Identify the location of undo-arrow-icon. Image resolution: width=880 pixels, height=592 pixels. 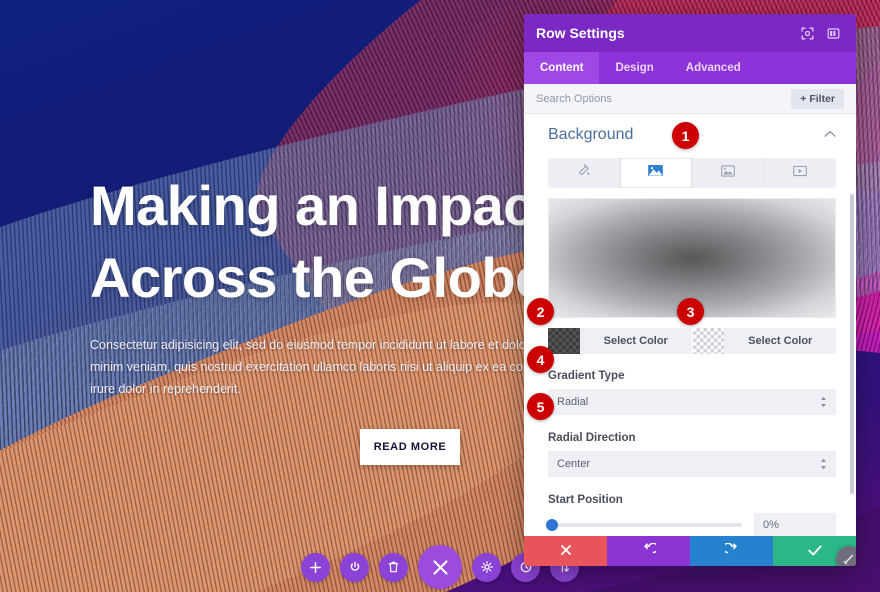
(650, 550).